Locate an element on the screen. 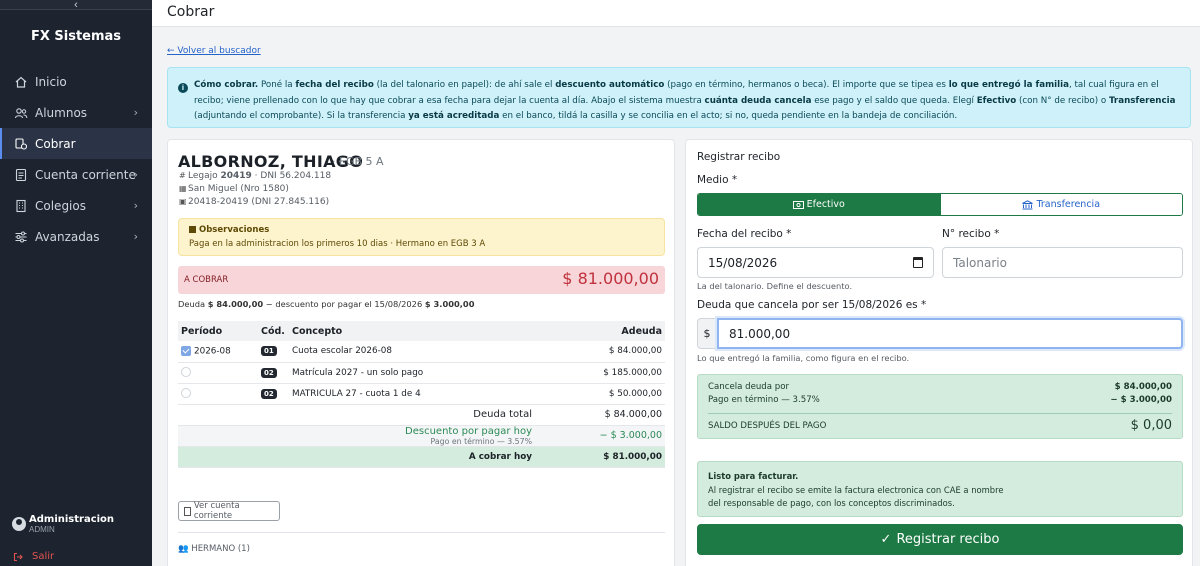  collect-today-value: $ 81.000,00 is located at coordinates (600, 457).